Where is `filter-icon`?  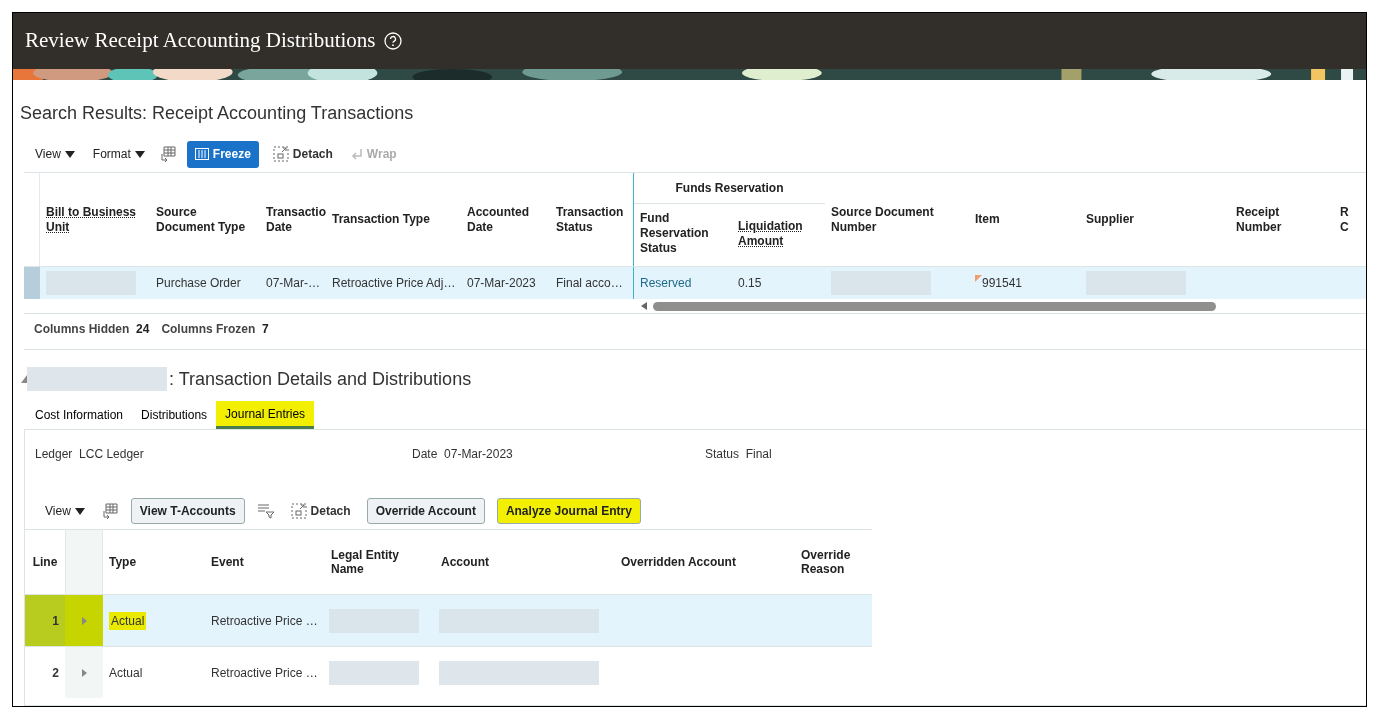 filter-icon is located at coordinates (265, 511).